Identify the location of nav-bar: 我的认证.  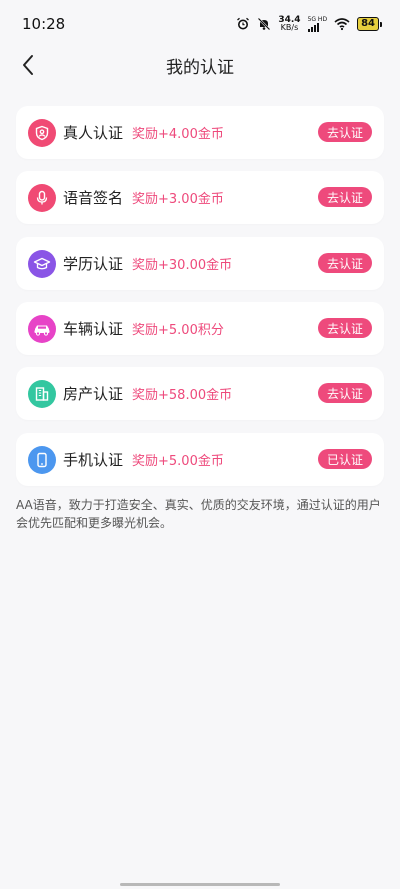
(200, 65).